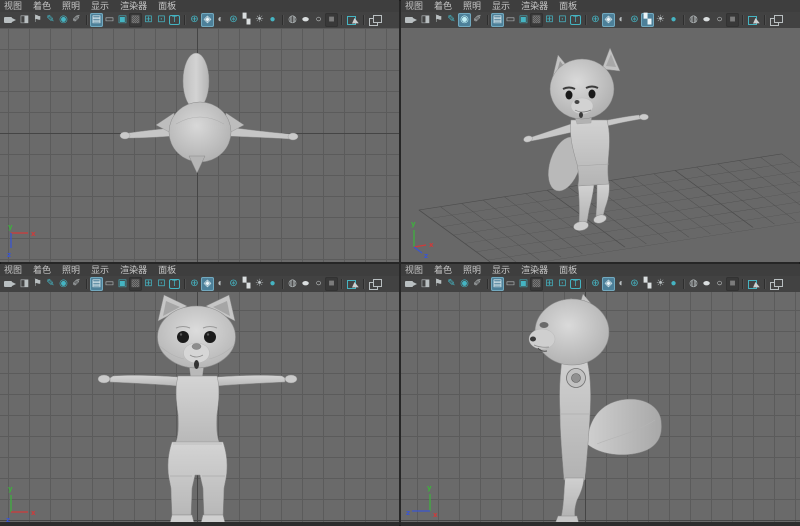 The width and height of the screenshot is (800, 526). I want to click on safe-action-icon: ⊡, so click(562, 284).